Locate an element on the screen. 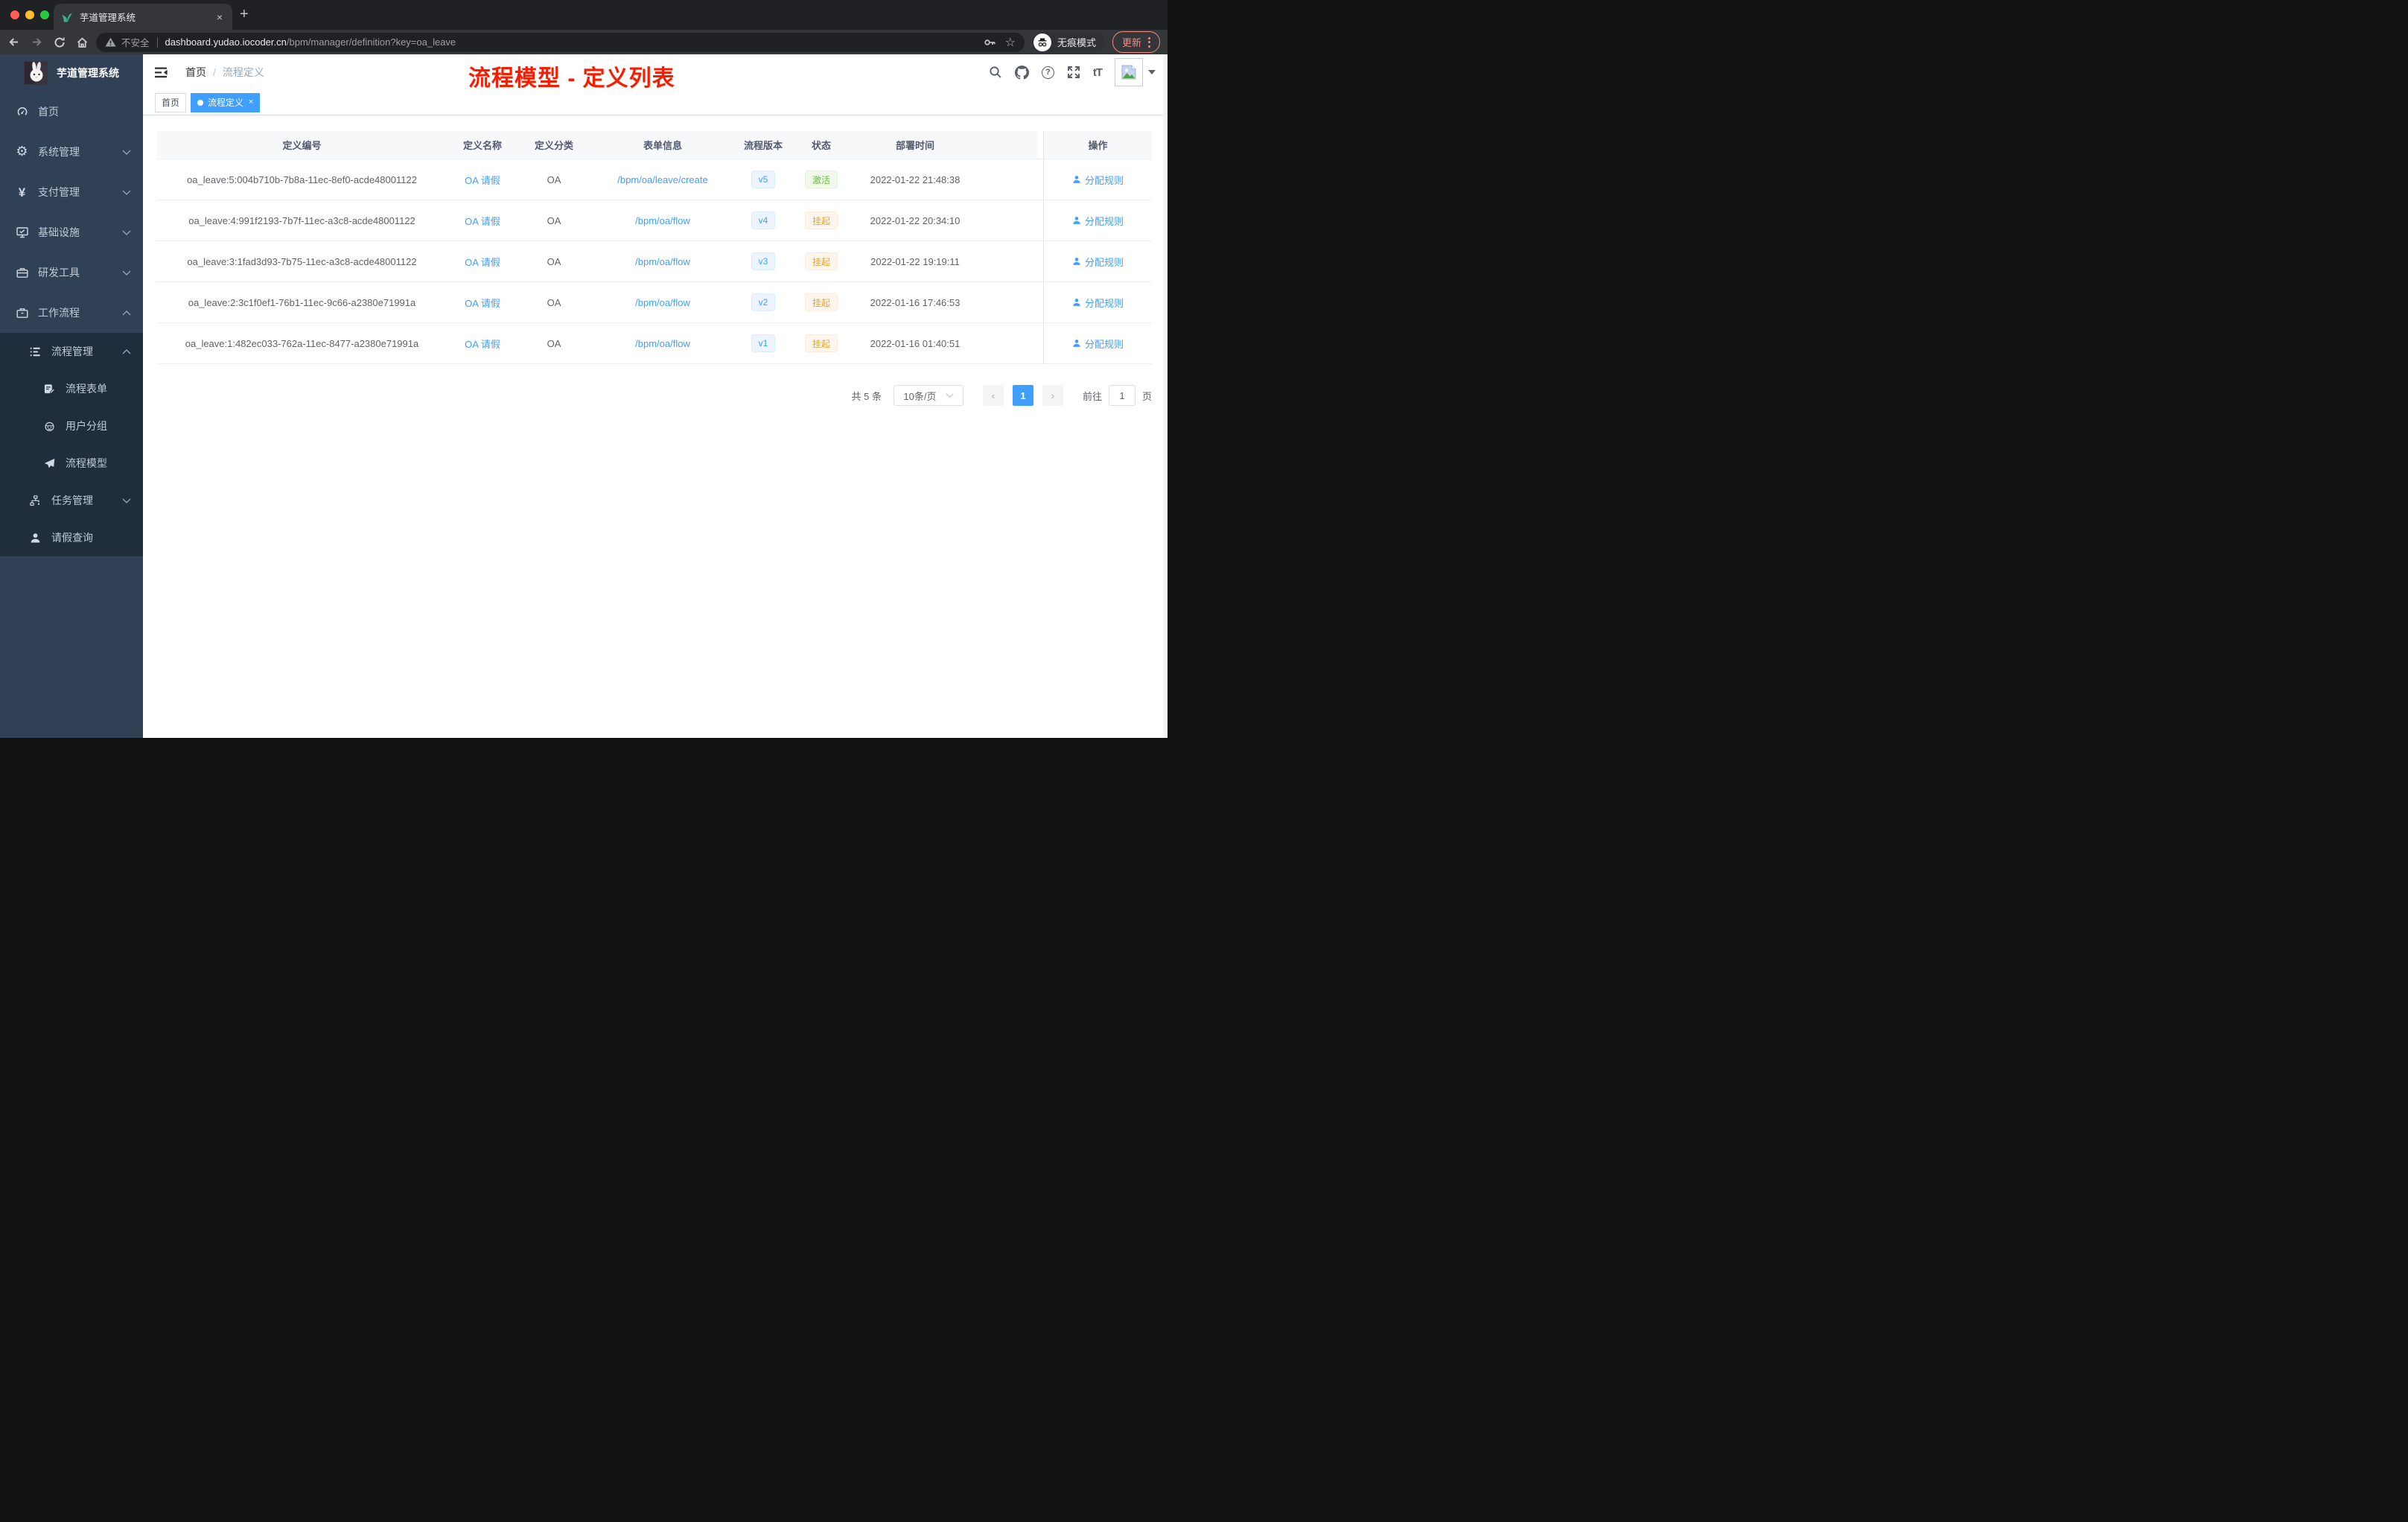 The width and height of the screenshot is (2408, 1522). browser-menu-dots-icon is located at coordinates (1149, 42).